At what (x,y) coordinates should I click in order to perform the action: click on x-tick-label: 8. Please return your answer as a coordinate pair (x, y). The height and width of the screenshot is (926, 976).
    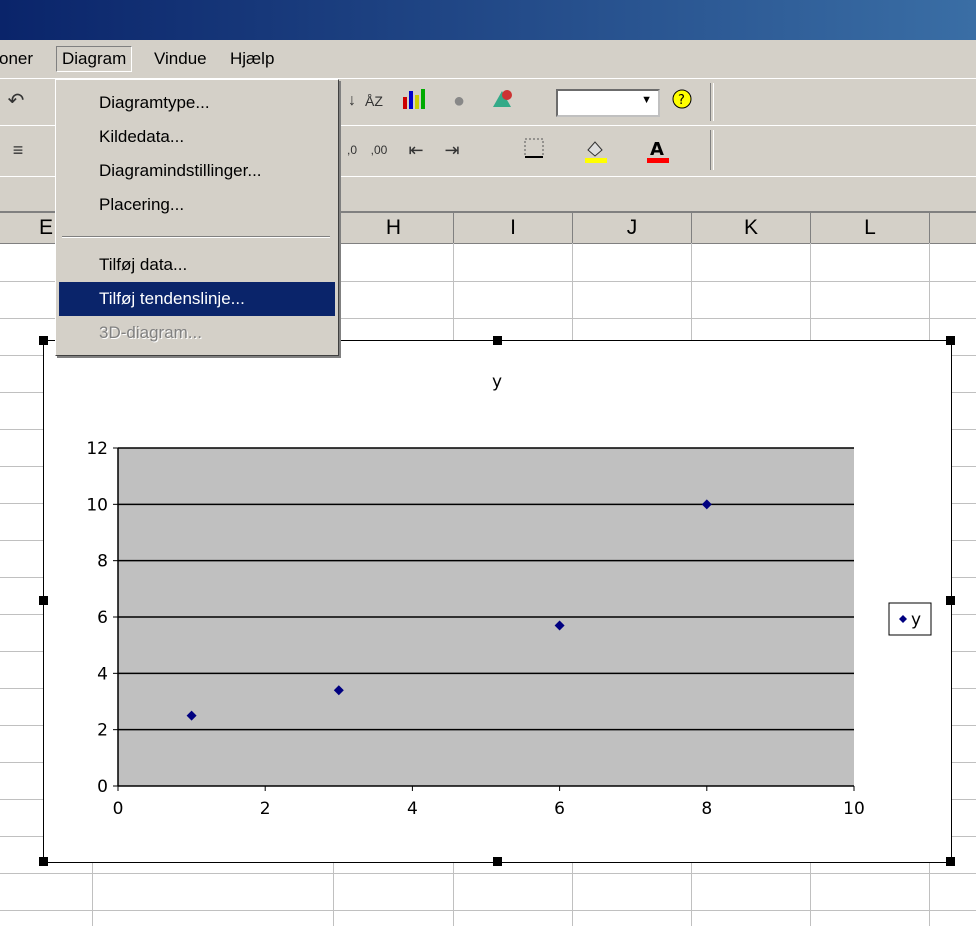
    Looking at the image, I should click on (706, 809).